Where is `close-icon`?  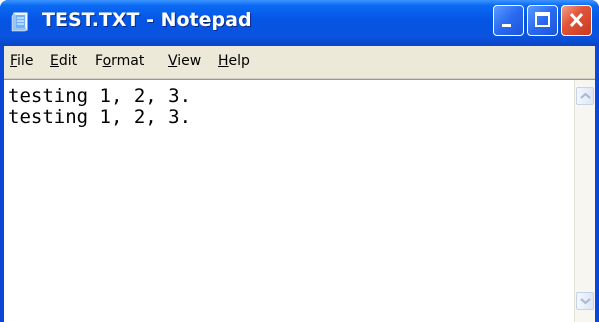
close-icon is located at coordinates (576, 20).